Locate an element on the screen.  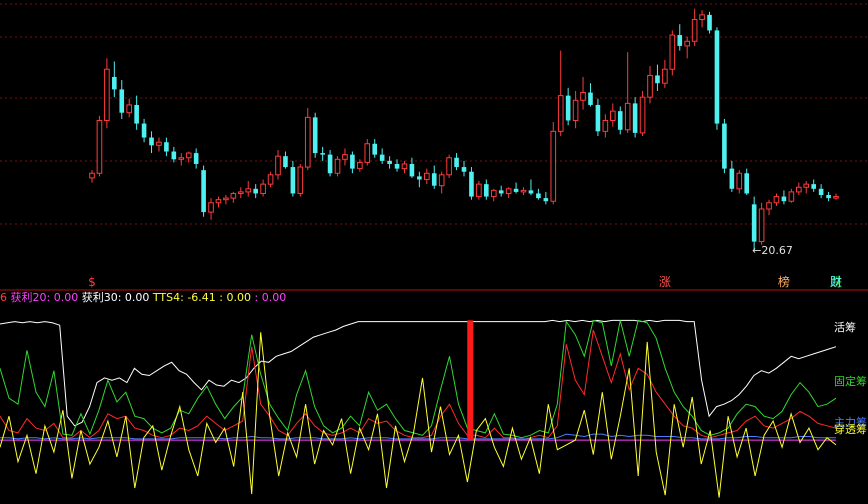
event-marker: 财 is located at coordinates (836, 282).